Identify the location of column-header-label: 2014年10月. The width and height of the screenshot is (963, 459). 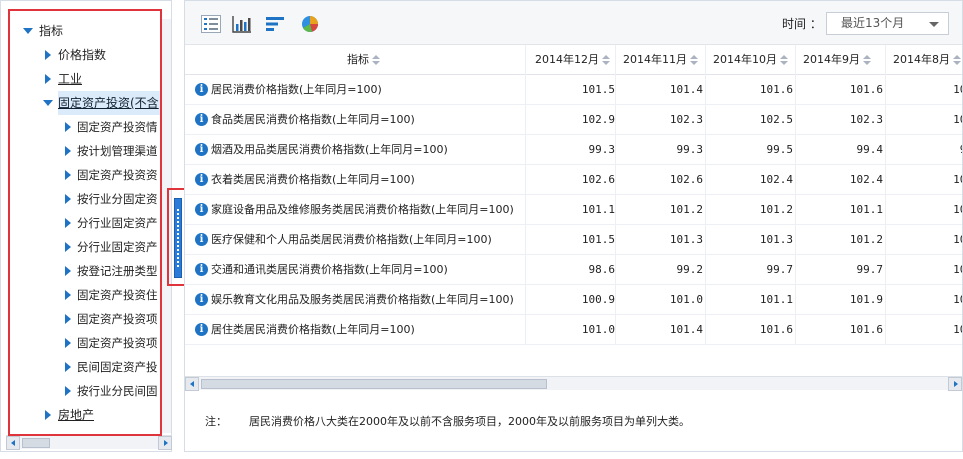
(745, 59).